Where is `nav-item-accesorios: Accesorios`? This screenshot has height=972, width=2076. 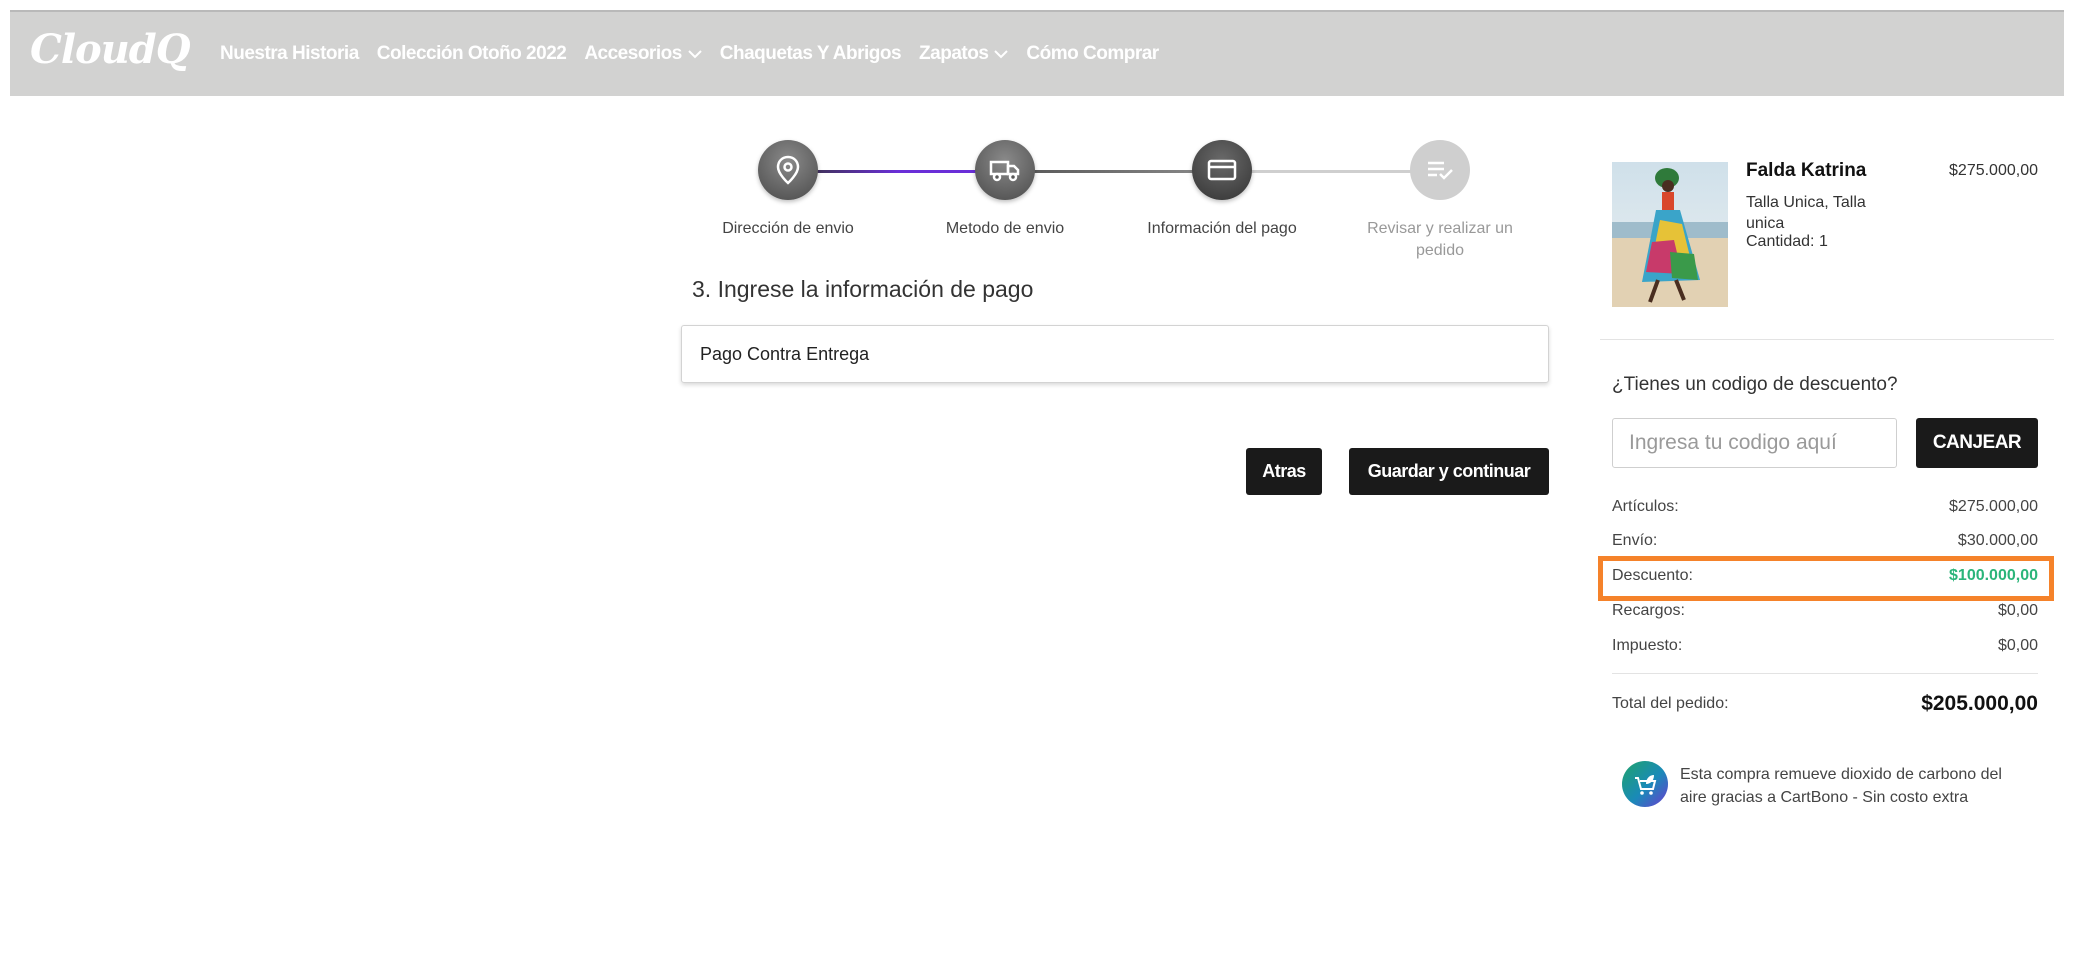
nav-item-accesorios: Accesorios is located at coordinates (643, 54).